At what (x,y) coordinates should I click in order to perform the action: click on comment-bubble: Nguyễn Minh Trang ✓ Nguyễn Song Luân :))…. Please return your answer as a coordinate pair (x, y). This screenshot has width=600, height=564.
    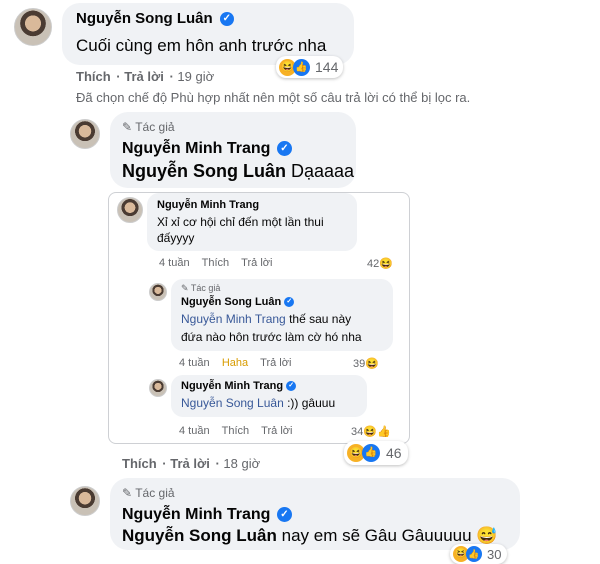
    Looking at the image, I should click on (269, 396).